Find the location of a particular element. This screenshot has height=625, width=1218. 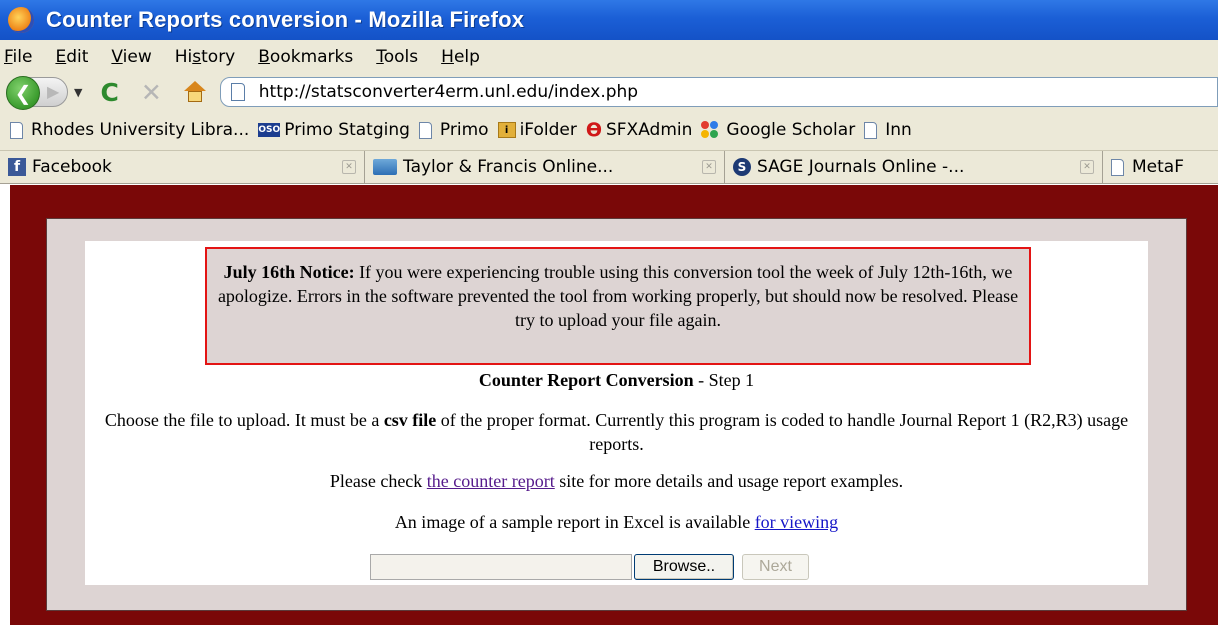

back-arrow-icon: ❮ is located at coordinates (23, 93).